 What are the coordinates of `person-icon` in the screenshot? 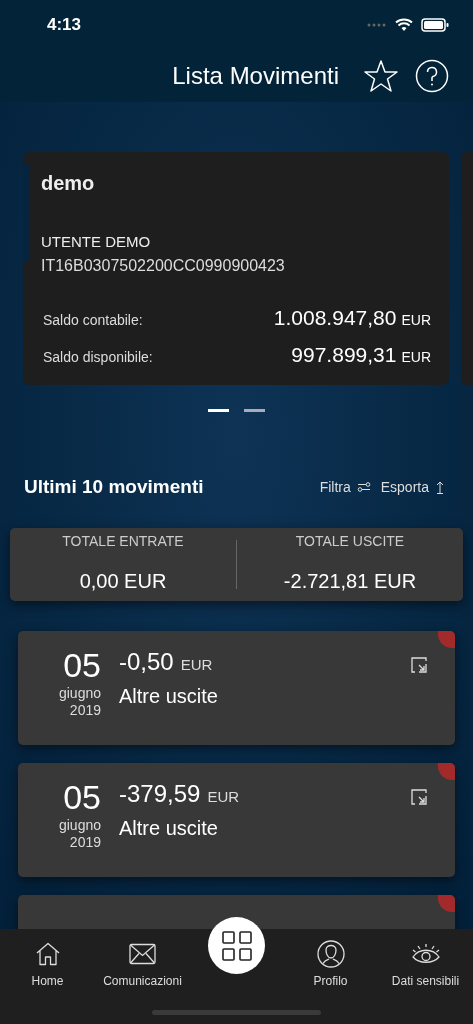 It's located at (330, 954).